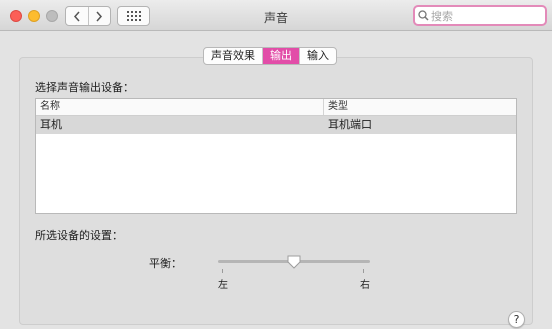 Image resolution: width=552 pixels, height=329 pixels. I want to click on balance-slider-thumb, so click(294, 262).